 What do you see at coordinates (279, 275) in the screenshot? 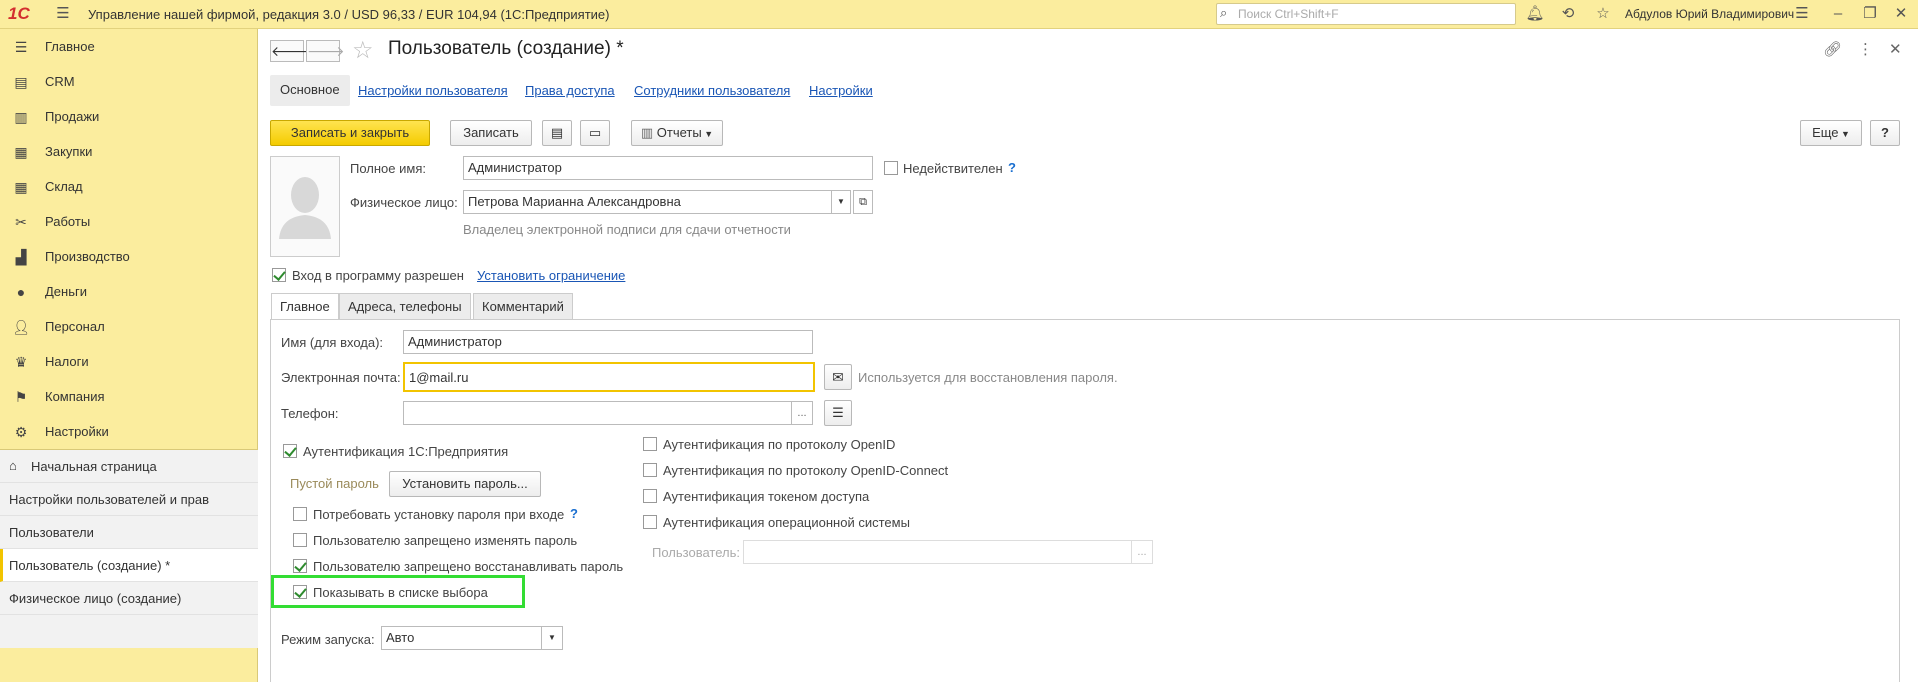
I see `login-allowed-checkbox` at bounding box center [279, 275].